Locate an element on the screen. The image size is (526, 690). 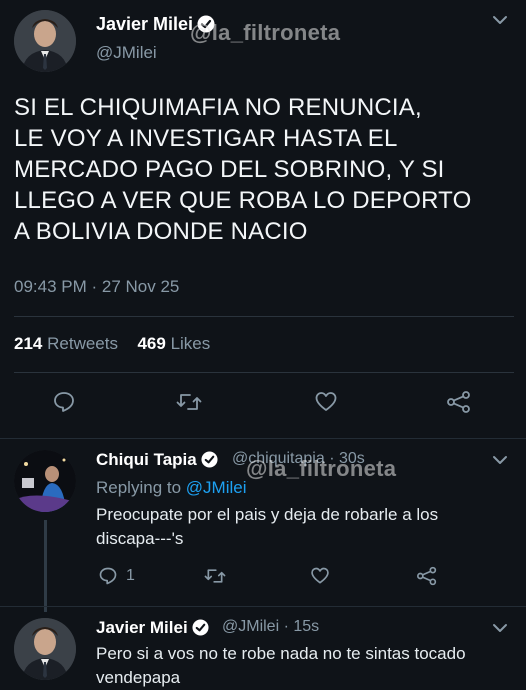
author-name: Chiqui Tapia is located at coordinates (146, 459).